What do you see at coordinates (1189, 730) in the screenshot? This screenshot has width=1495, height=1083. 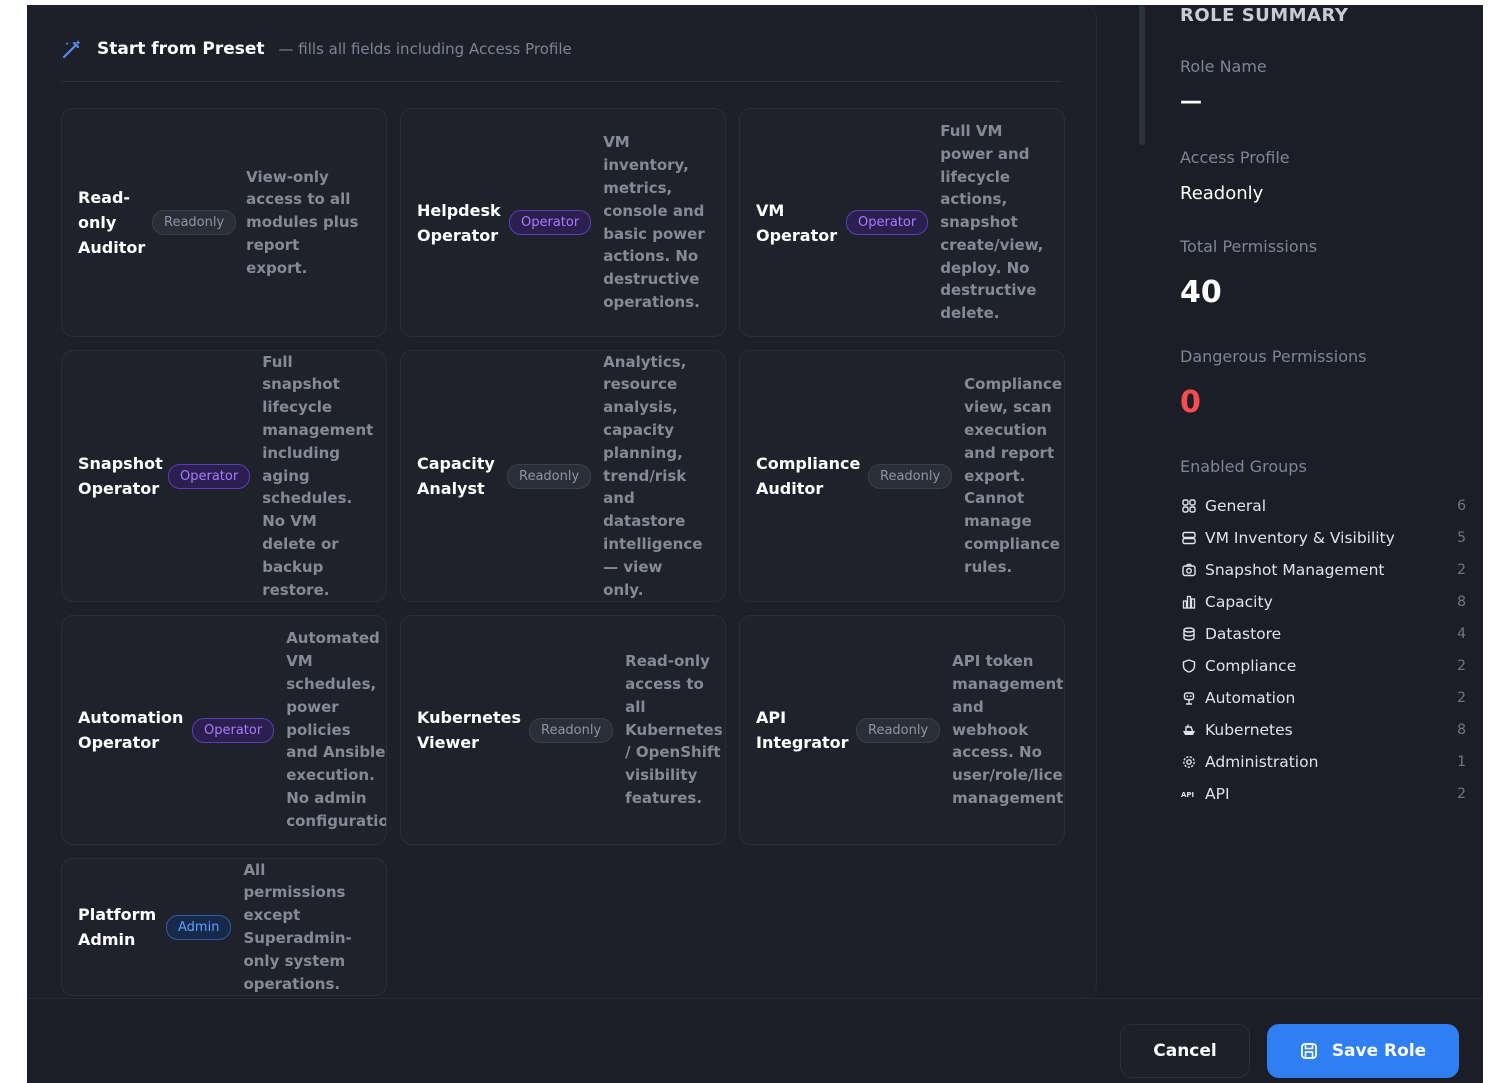 I see `ship-icon` at bounding box center [1189, 730].